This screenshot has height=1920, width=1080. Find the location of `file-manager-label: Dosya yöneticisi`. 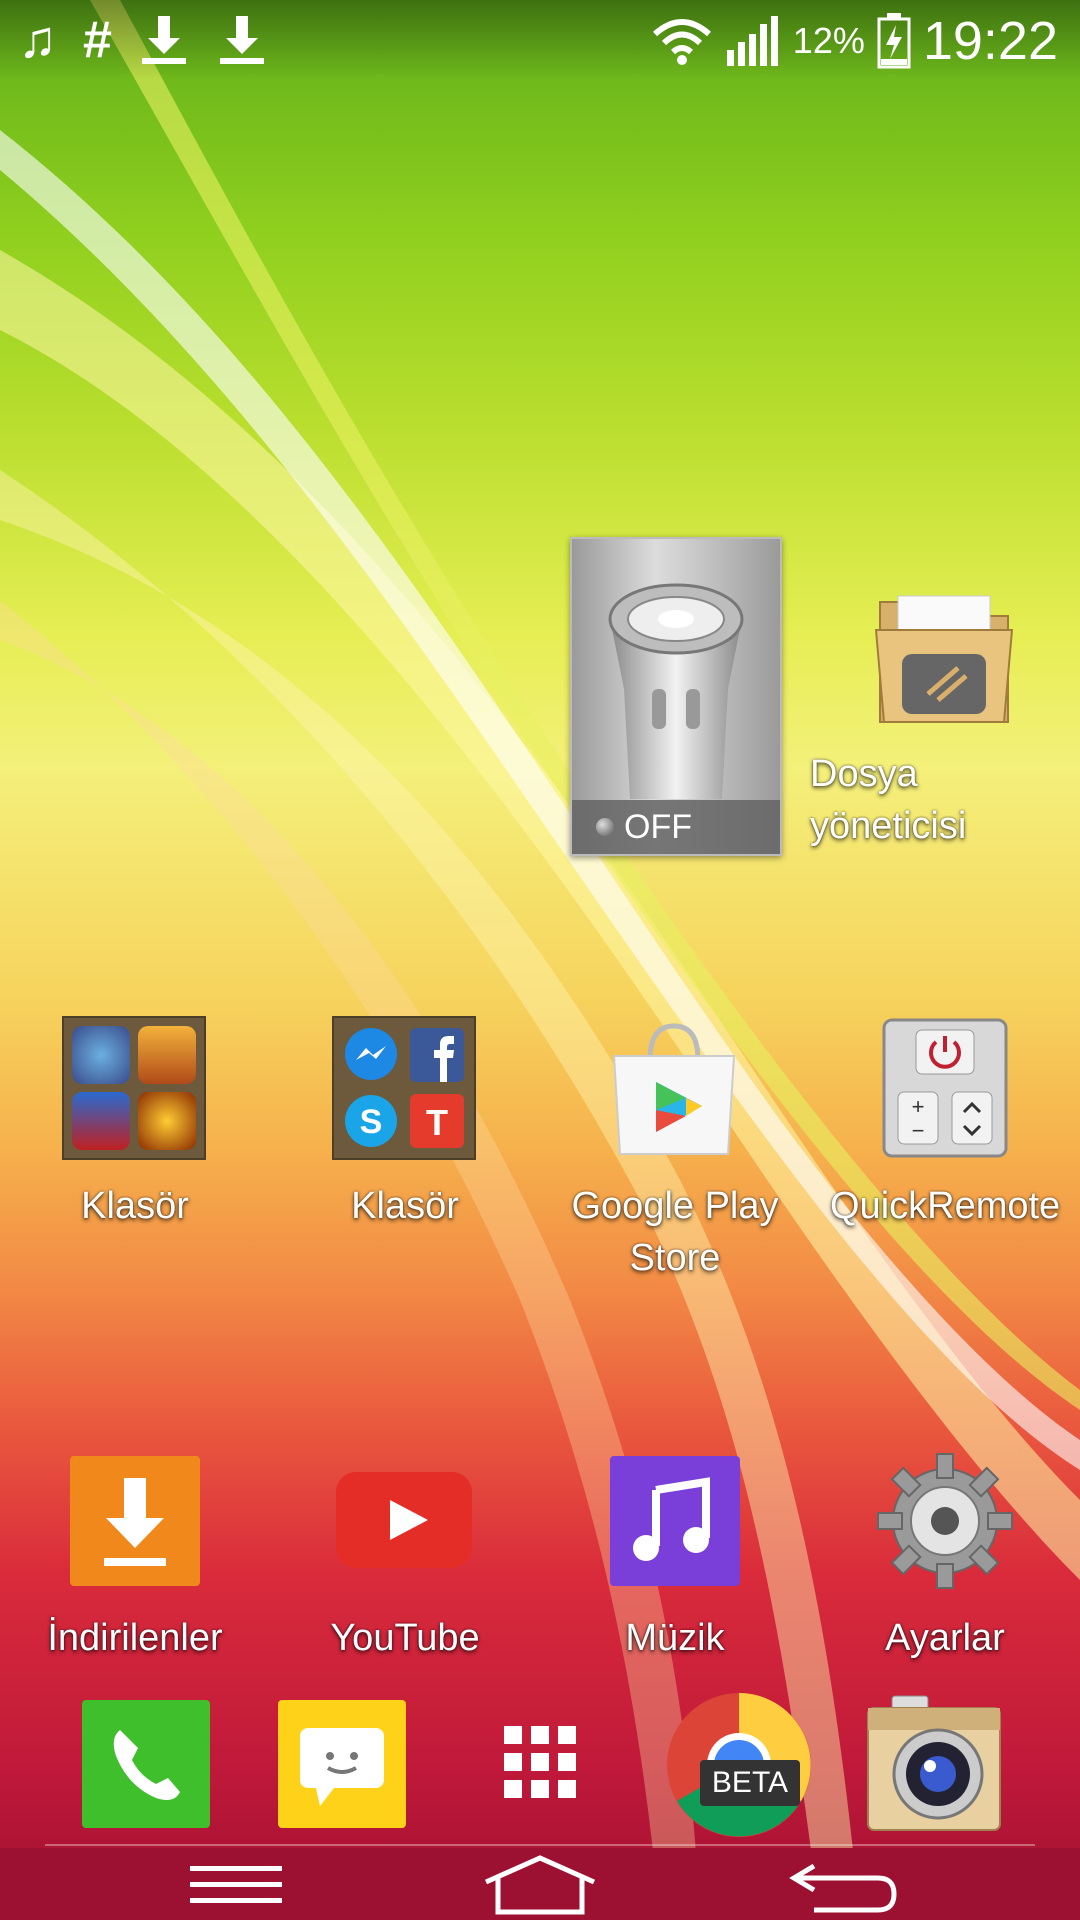

file-manager-label: Dosya yöneticisi is located at coordinates (888, 800).